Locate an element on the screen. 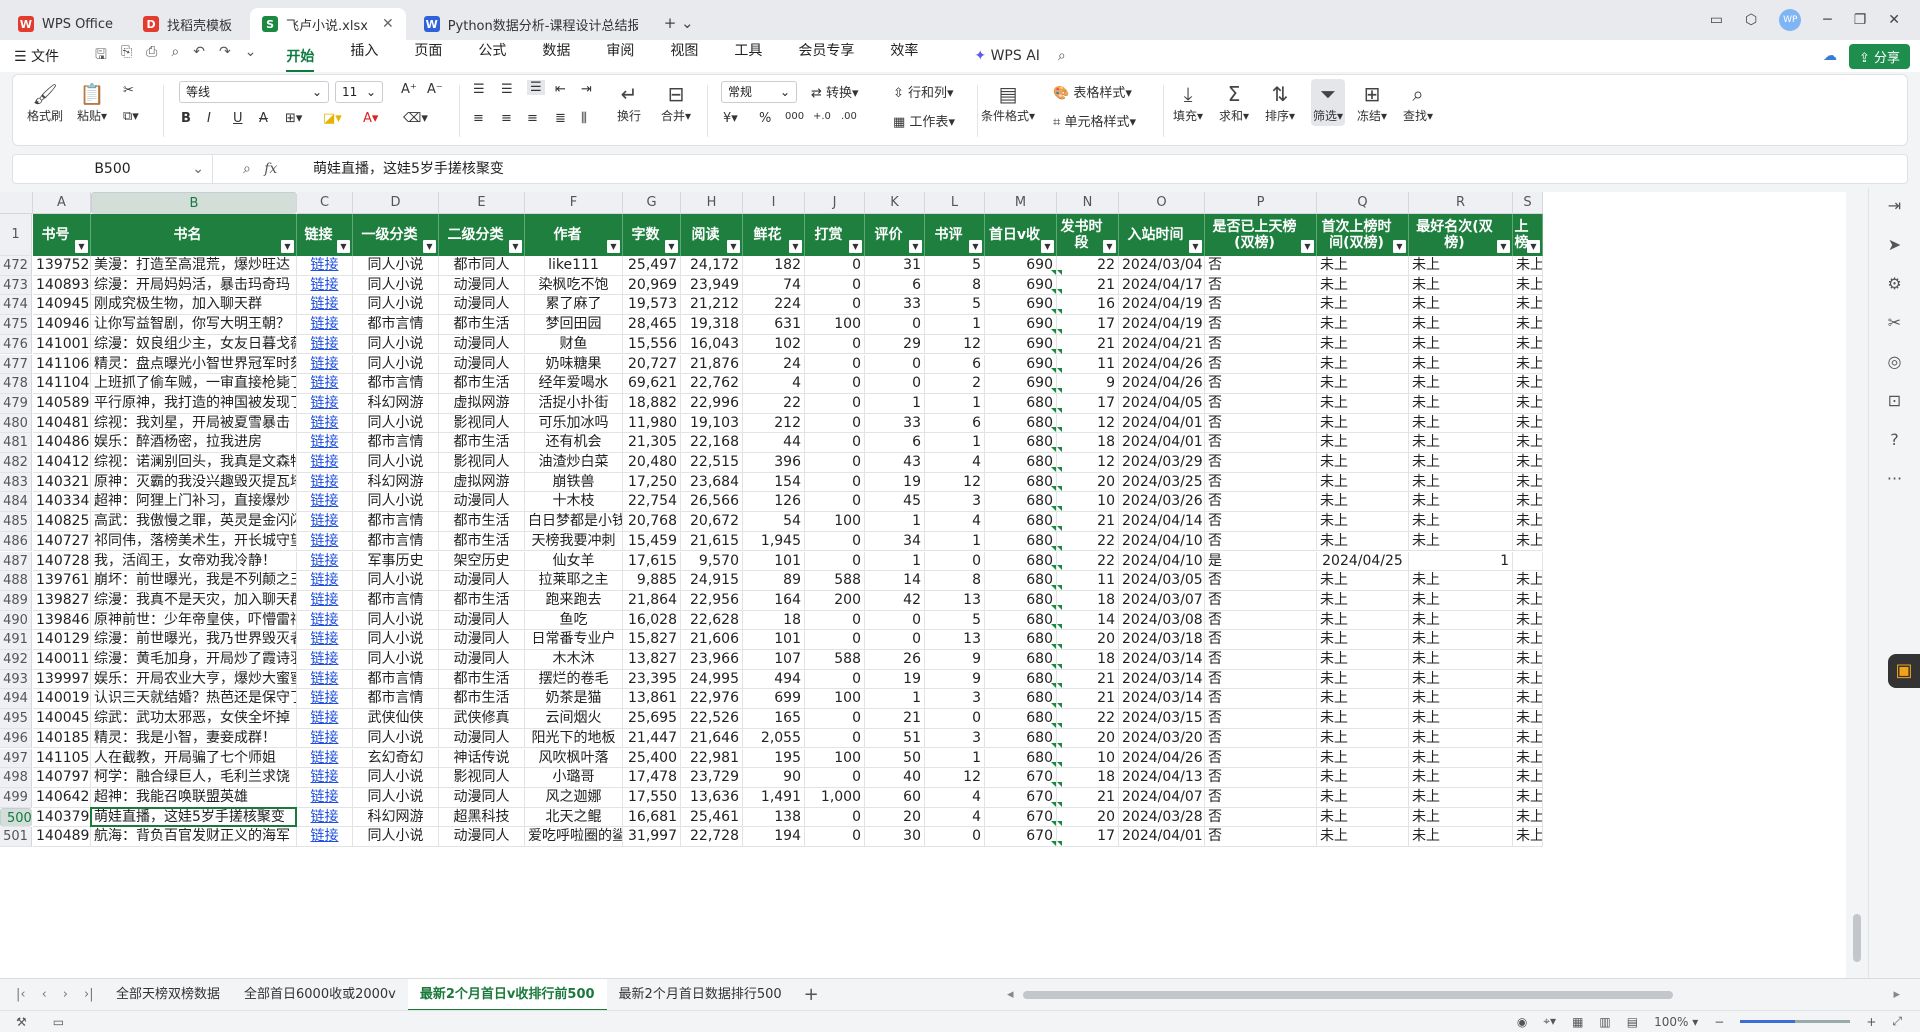 The image size is (1920, 1032). table-cell: 都市言情 is located at coordinates (396, 522).